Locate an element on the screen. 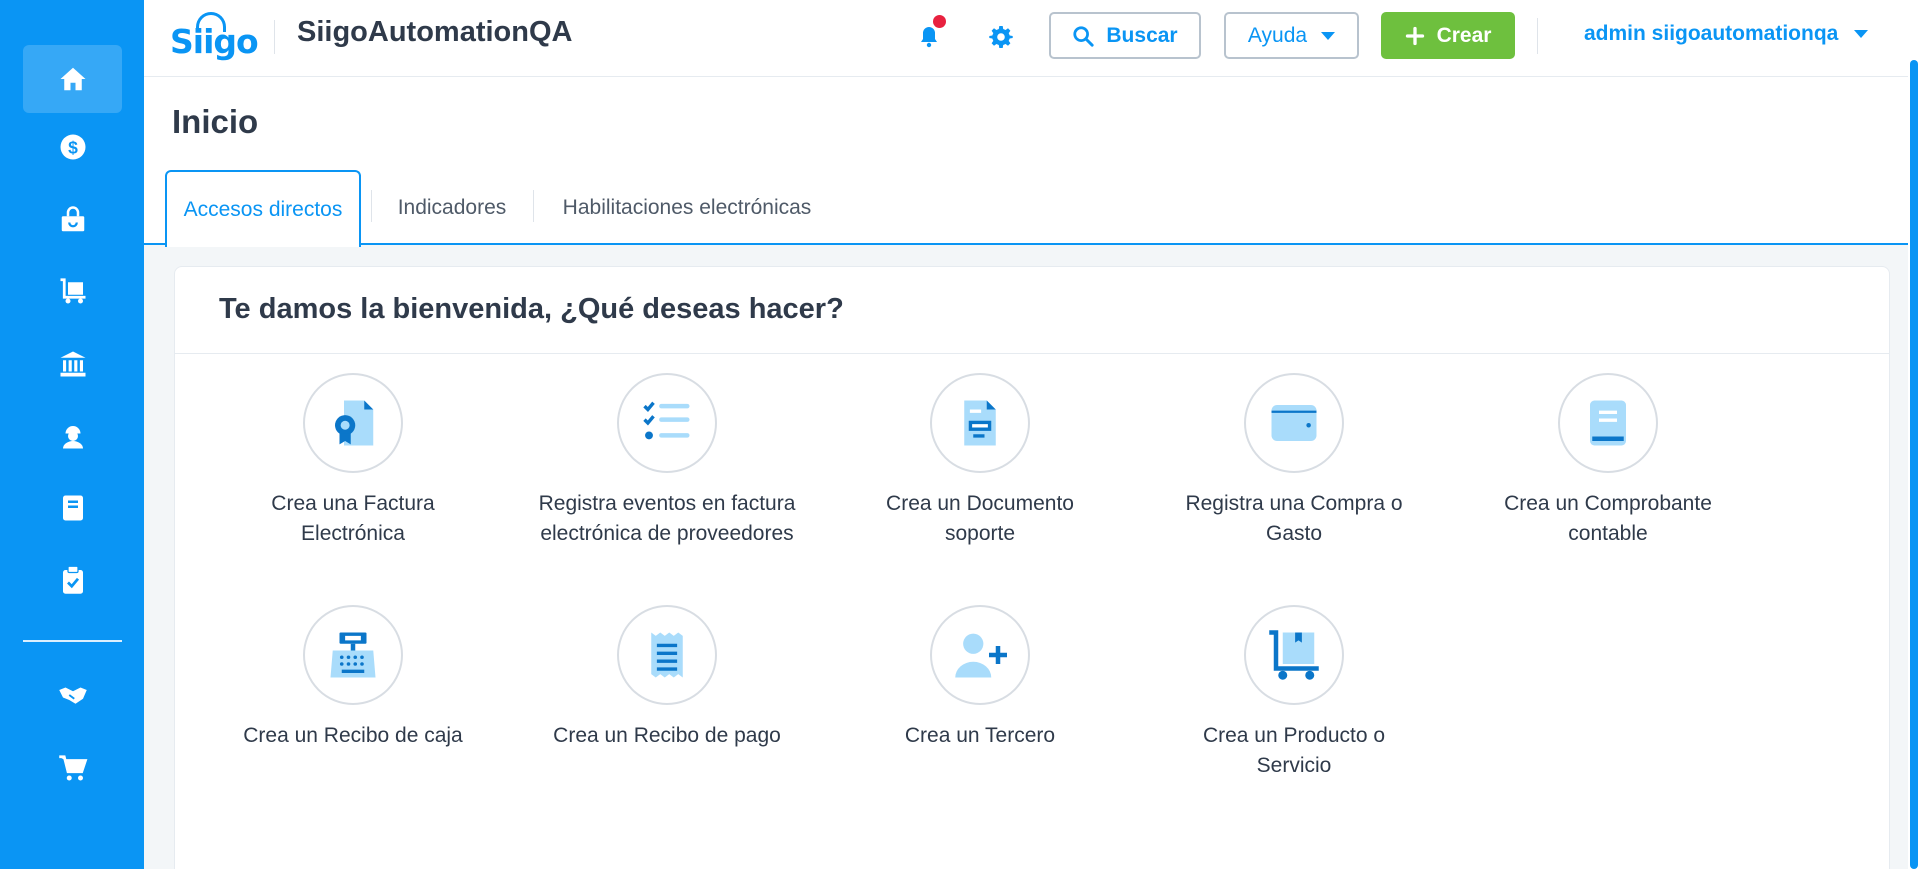  shortcut-label-line2: electrónica de proveedores is located at coordinates (667, 533).